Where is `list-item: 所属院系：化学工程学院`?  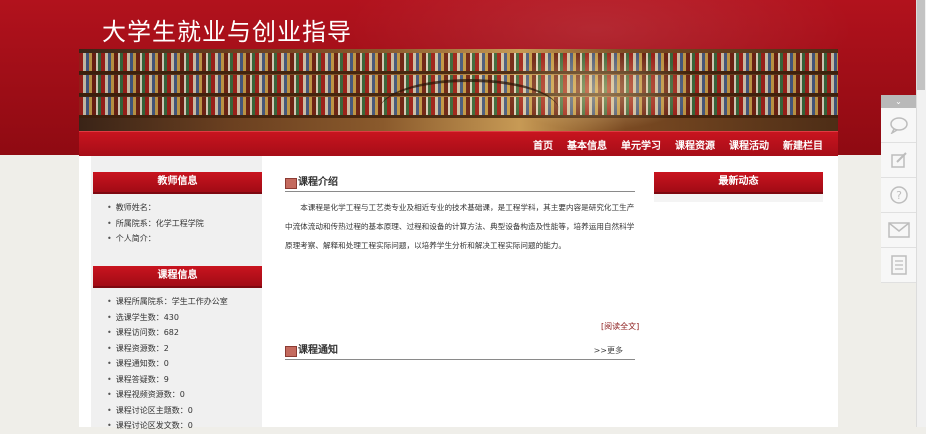
list-item: 所属院系：化学工程学院 is located at coordinates (155, 224).